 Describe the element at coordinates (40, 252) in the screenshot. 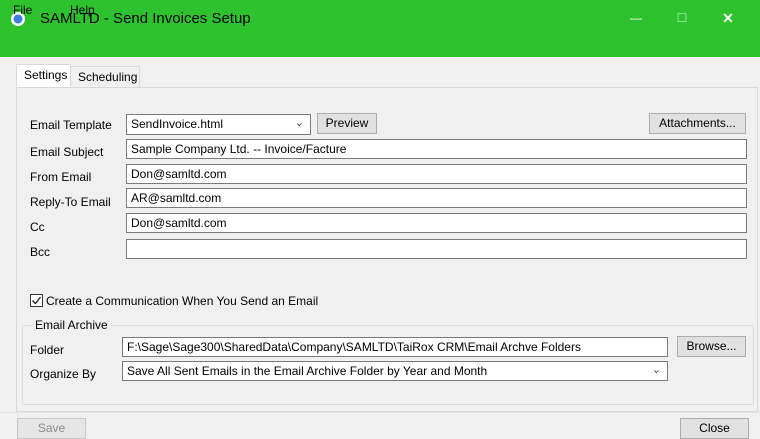

I see `bcc-label: Bcc` at that location.